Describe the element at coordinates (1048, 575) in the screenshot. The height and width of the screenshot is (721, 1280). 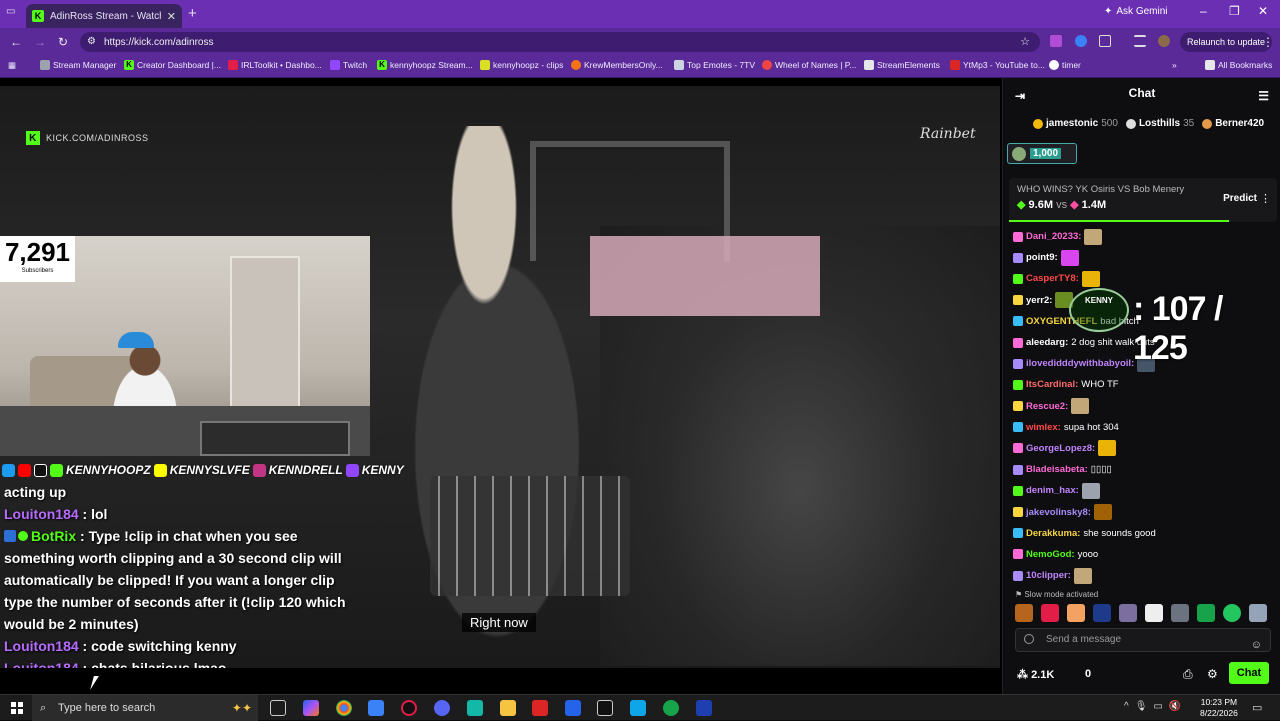
I see `chat-username: 10clipper:` at that location.